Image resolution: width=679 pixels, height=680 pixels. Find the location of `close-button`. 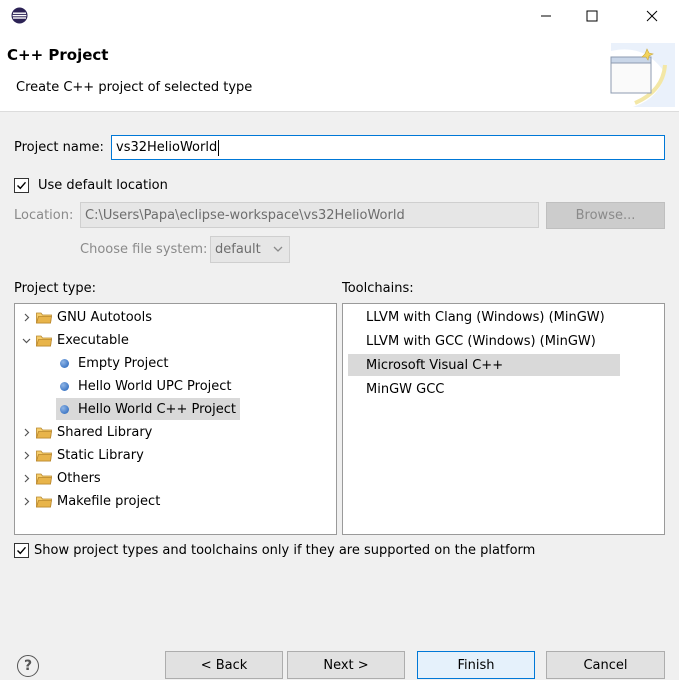

close-button is located at coordinates (652, 15).